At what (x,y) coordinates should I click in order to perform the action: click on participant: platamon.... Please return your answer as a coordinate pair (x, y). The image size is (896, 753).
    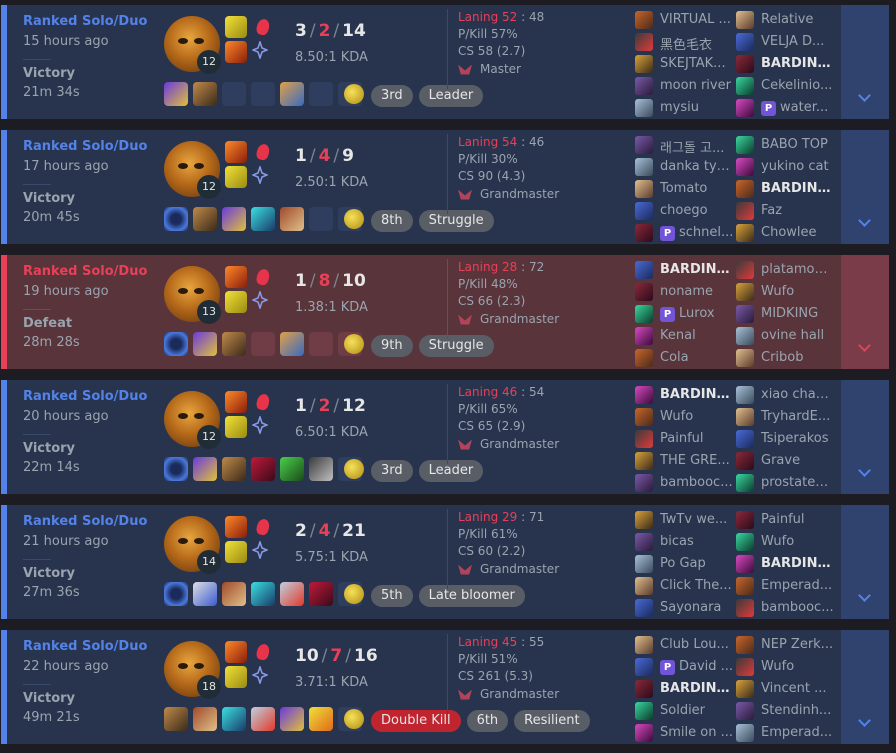
    Looking at the image, I should click on (786, 270).